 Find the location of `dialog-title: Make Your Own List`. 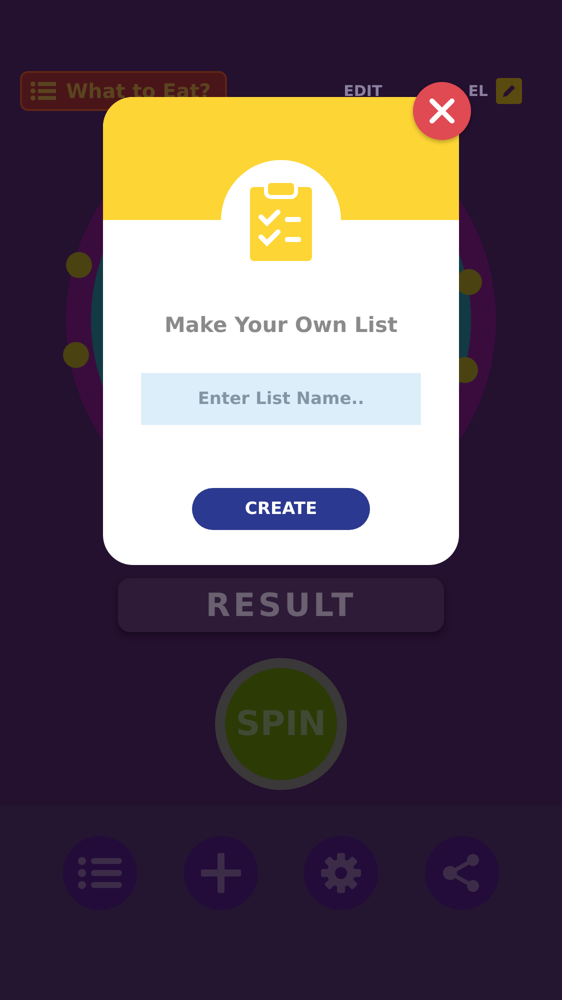

dialog-title: Make Your Own List is located at coordinates (281, 325).